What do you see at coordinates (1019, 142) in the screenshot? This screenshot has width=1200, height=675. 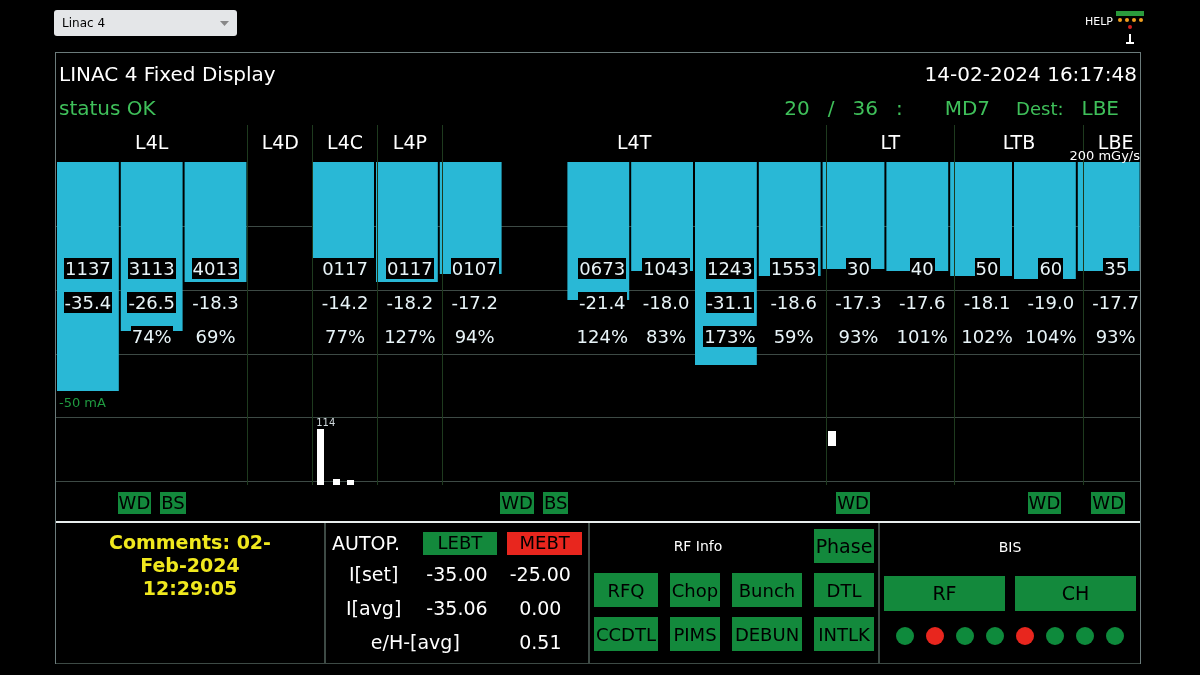 I see `section-label: LTB` at bounding box center [1019, 142].